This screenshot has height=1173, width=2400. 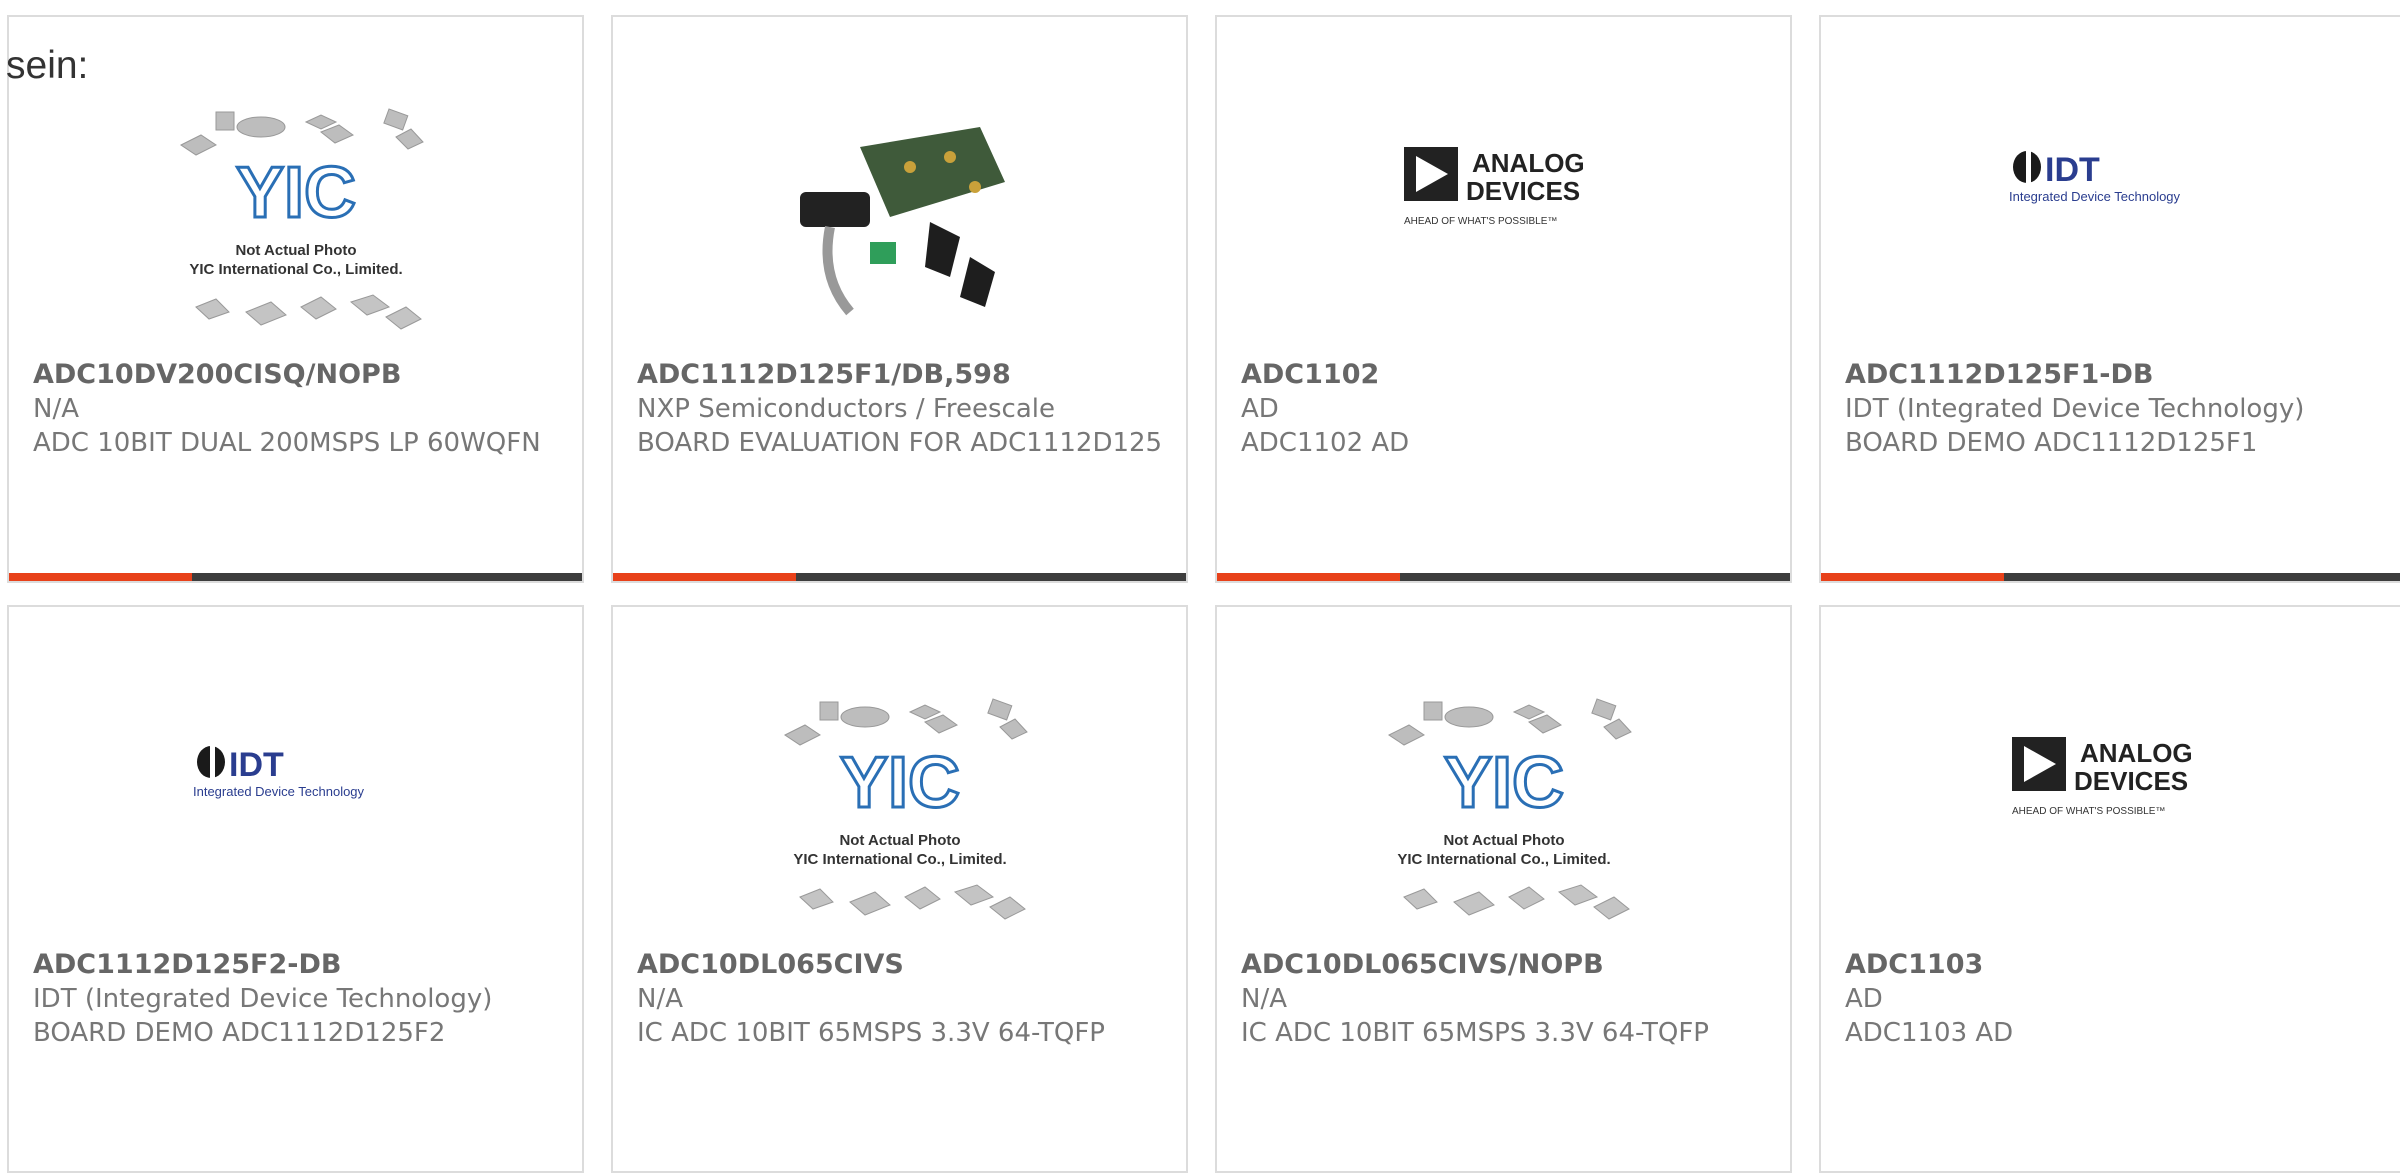 I want to click on description: BOARD DEMO ADC1112D125F1, so click(x=2051, y=443).